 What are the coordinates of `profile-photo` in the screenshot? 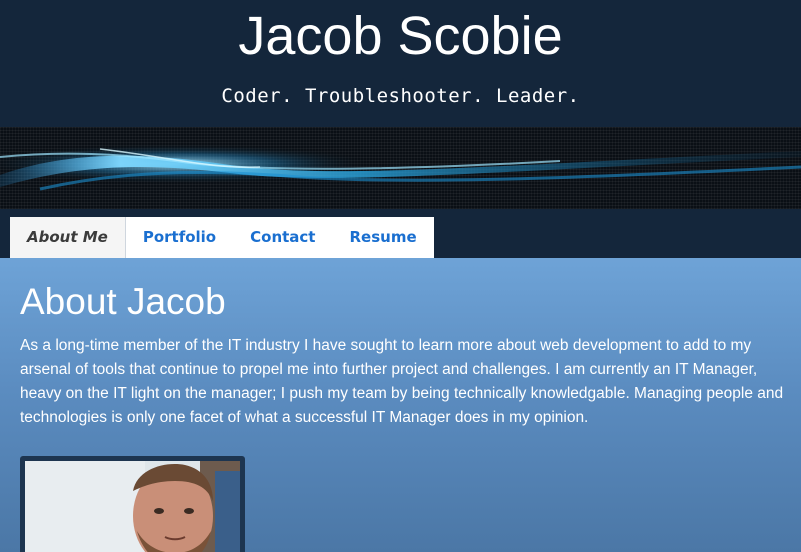 It's located at (132, 506).